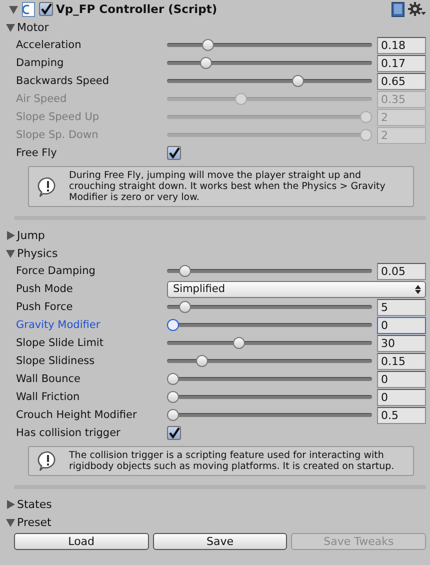 The width and height of the screenshot is (430, 565). Describe the element at coordinates (42, 99) in the screenshot. I see `field-label: Air Speed` at that location.